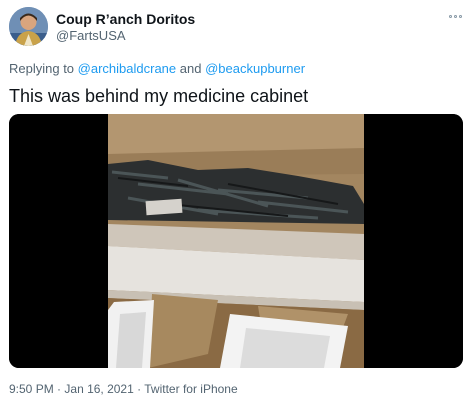 This screenshot has width=474, height=407. Describe the element at coordinates (190, 389) in the screenshot. I see `tweet-source: Twitter for iPhone` at that location.